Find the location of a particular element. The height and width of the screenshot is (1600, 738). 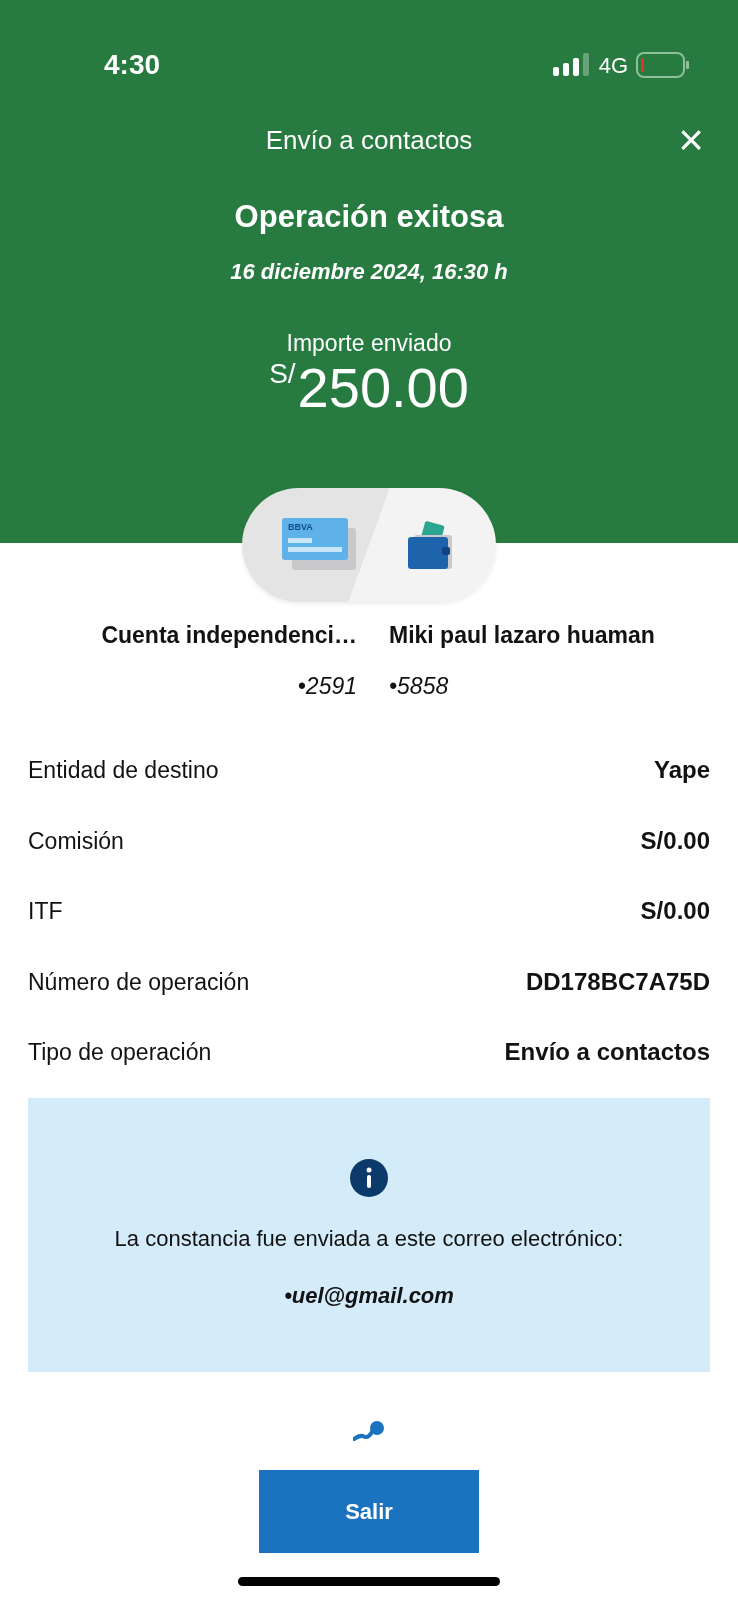

screen-title: Envío a contactos is located at coordinates (369, 140).